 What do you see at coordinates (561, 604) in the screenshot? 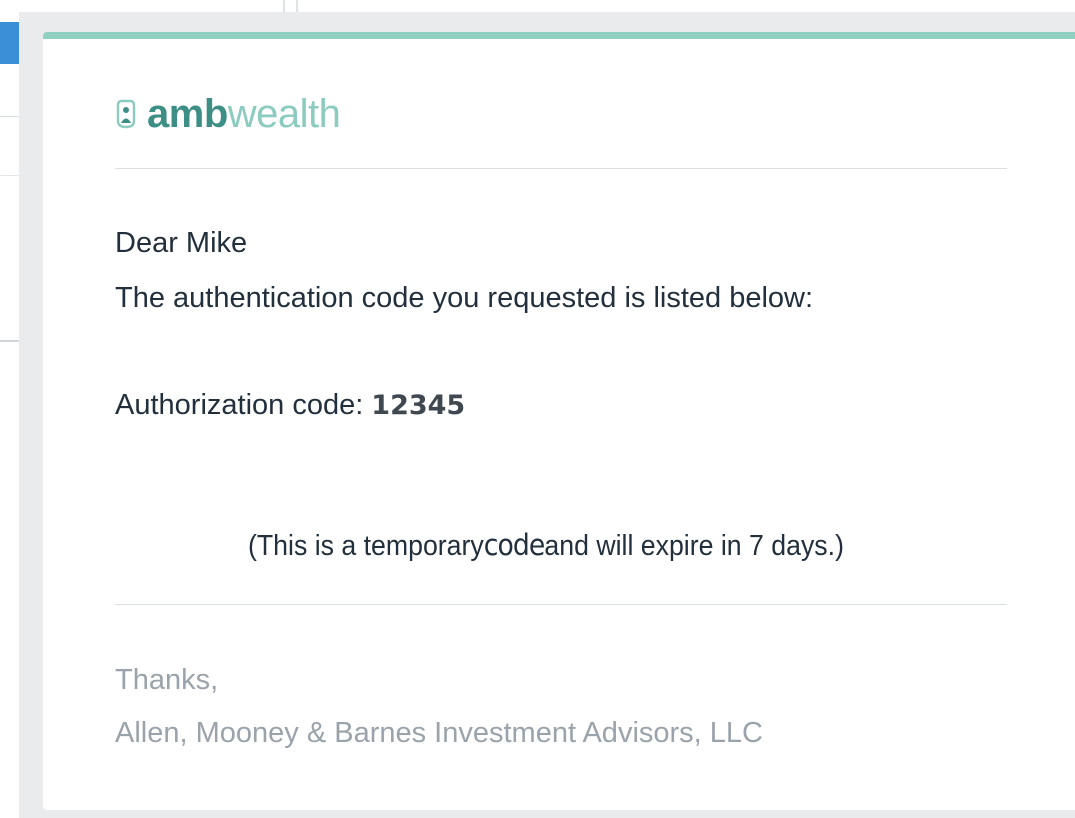
I see `footer-divider` at bounding box center [561, 604].